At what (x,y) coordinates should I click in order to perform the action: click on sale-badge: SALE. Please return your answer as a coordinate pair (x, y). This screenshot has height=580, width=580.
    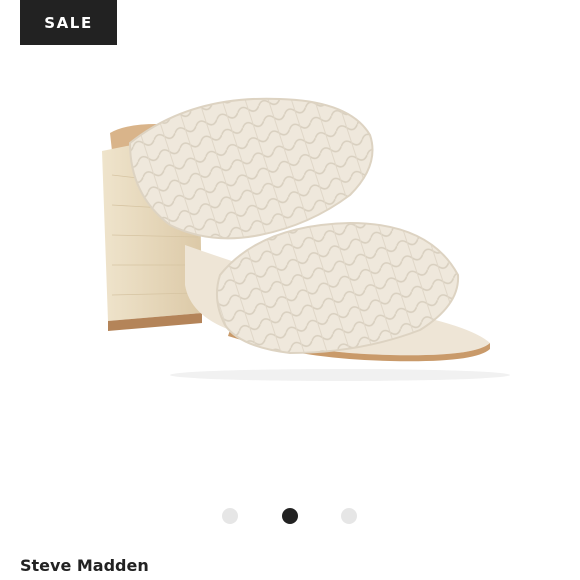
    Looking at the image, I should click on (68, 22).